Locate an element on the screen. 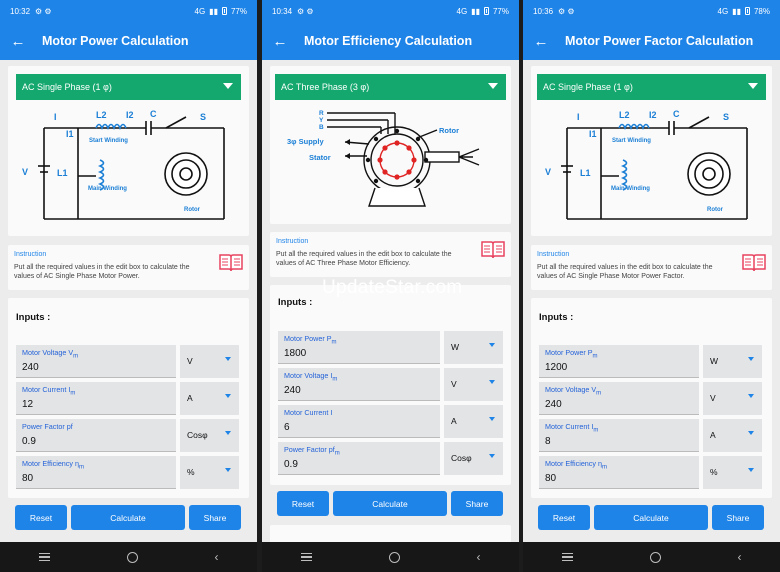 Image resolution: width=780 pixels, height=572 pixels. label-I1: I1 is located at coordinates (70, 134).